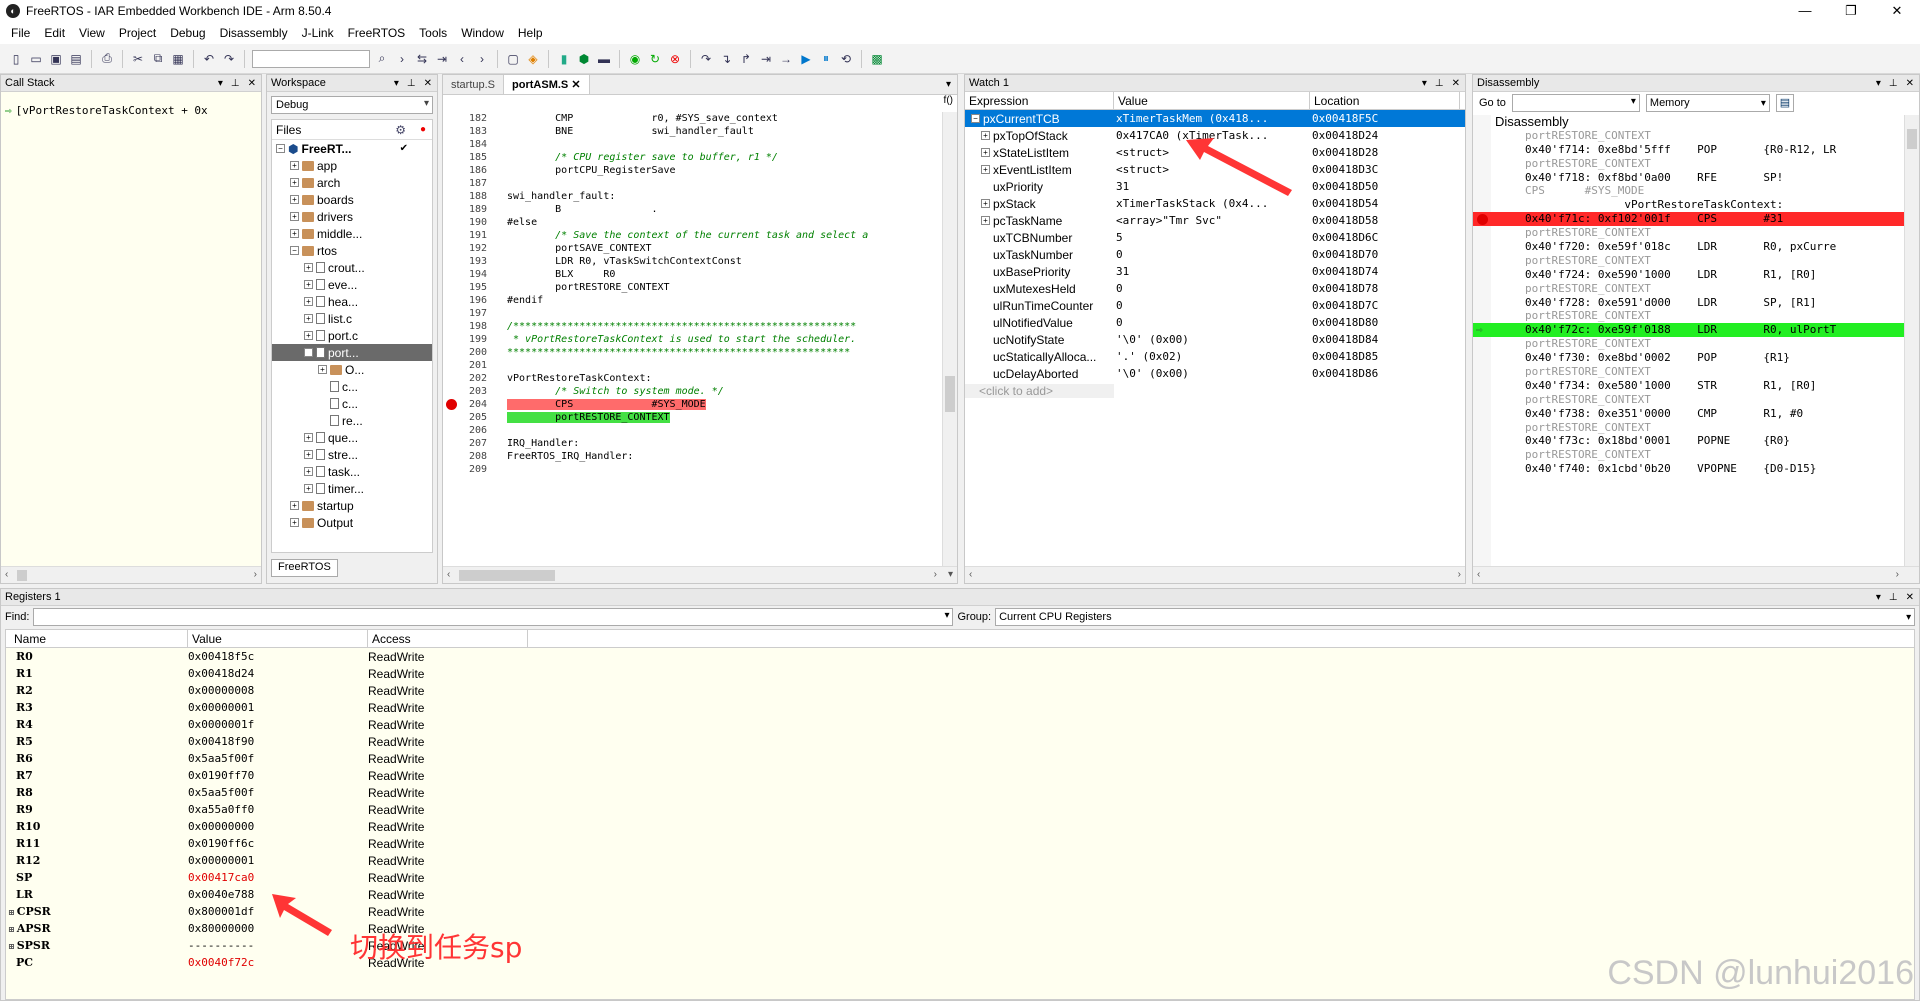 The image size is (1920, 1001). Describe the element at coordinates (564, 59) in the screenshot. I see `compile-icon: ▮` at that location.